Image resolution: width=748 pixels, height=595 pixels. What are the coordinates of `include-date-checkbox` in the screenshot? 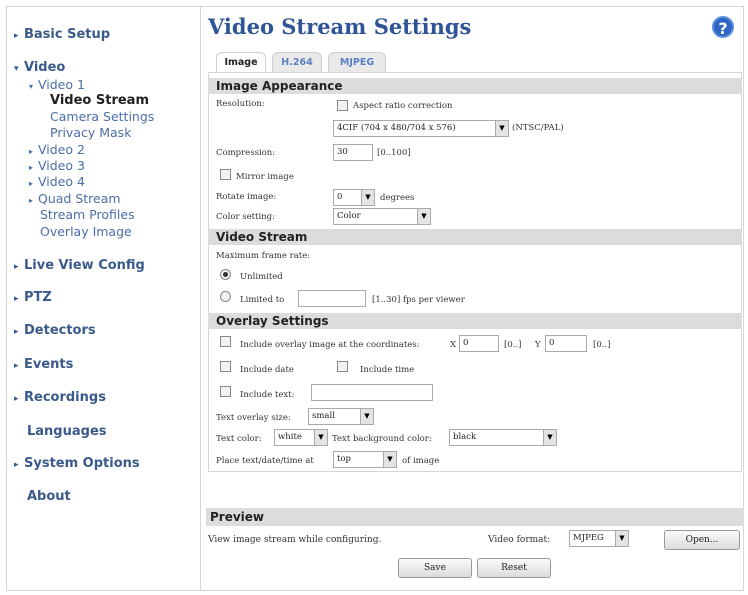 It's located at (225, 366).